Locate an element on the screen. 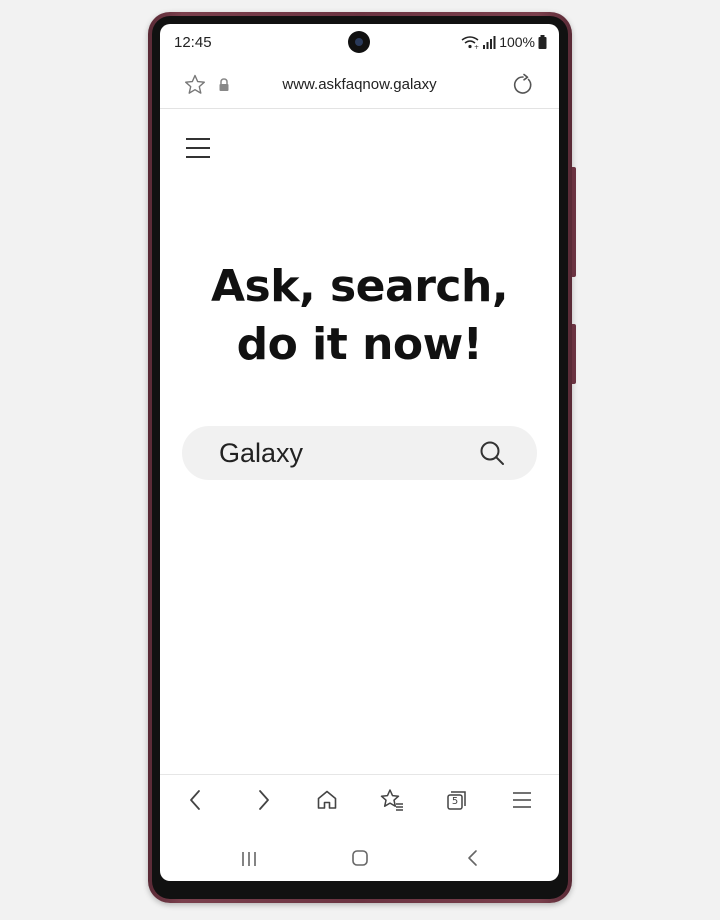 Image resolution: width=720 pixels, height=920 pixels. home-nav-icon is located at coordinates (360, 858).